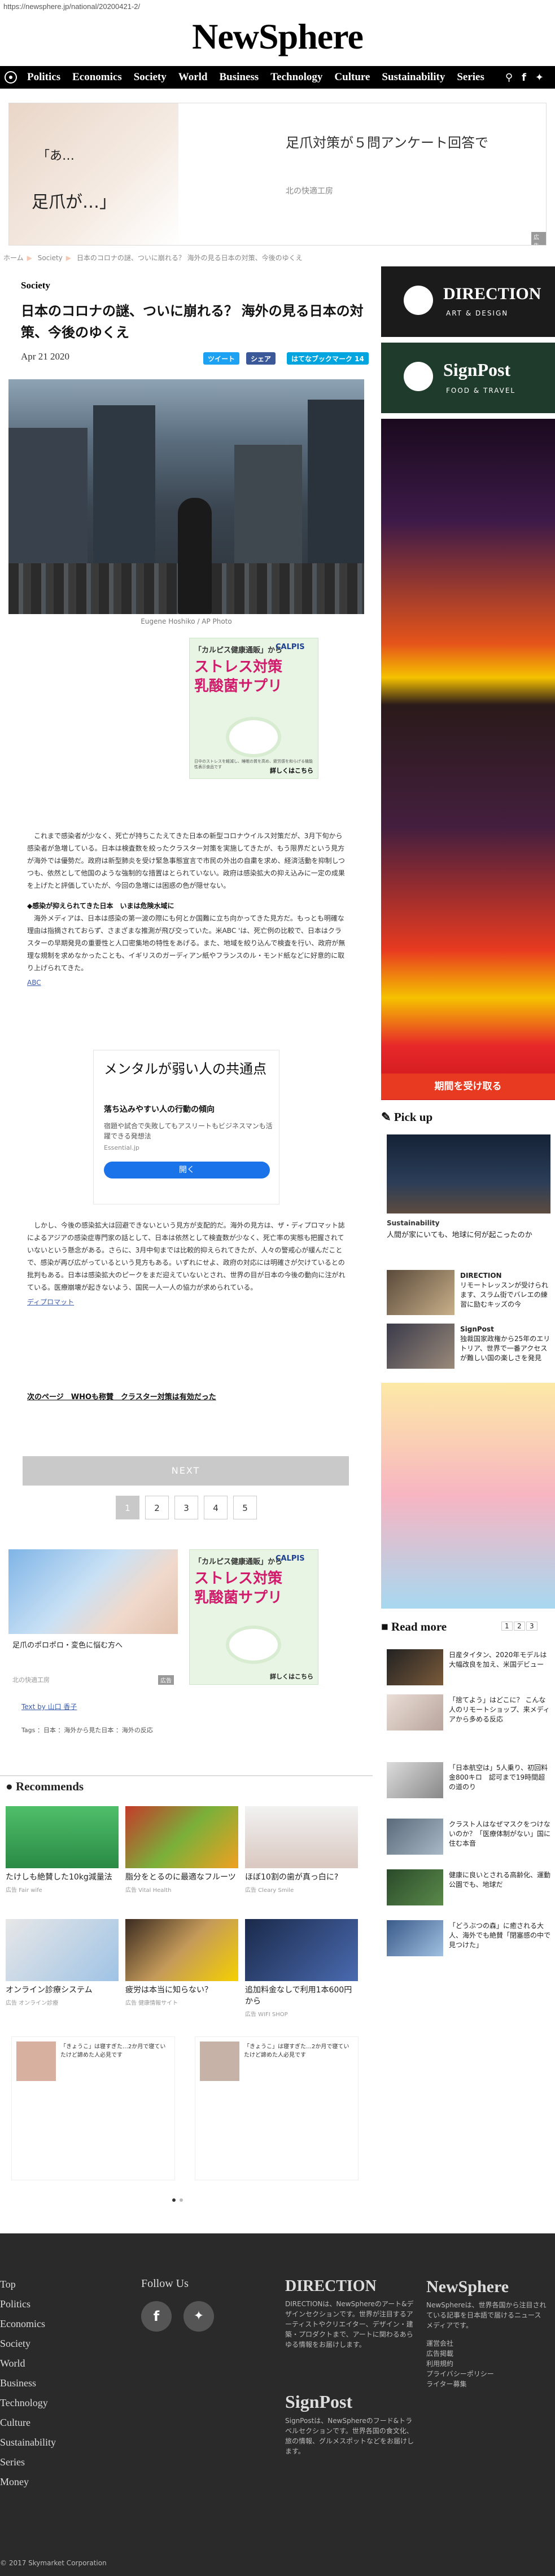 The height and width of the screenshot is (2576, 555). Describe the element at coordinates (13, 258) in the screenshot. I see `breadcrumb-home: ホーム` at that location.